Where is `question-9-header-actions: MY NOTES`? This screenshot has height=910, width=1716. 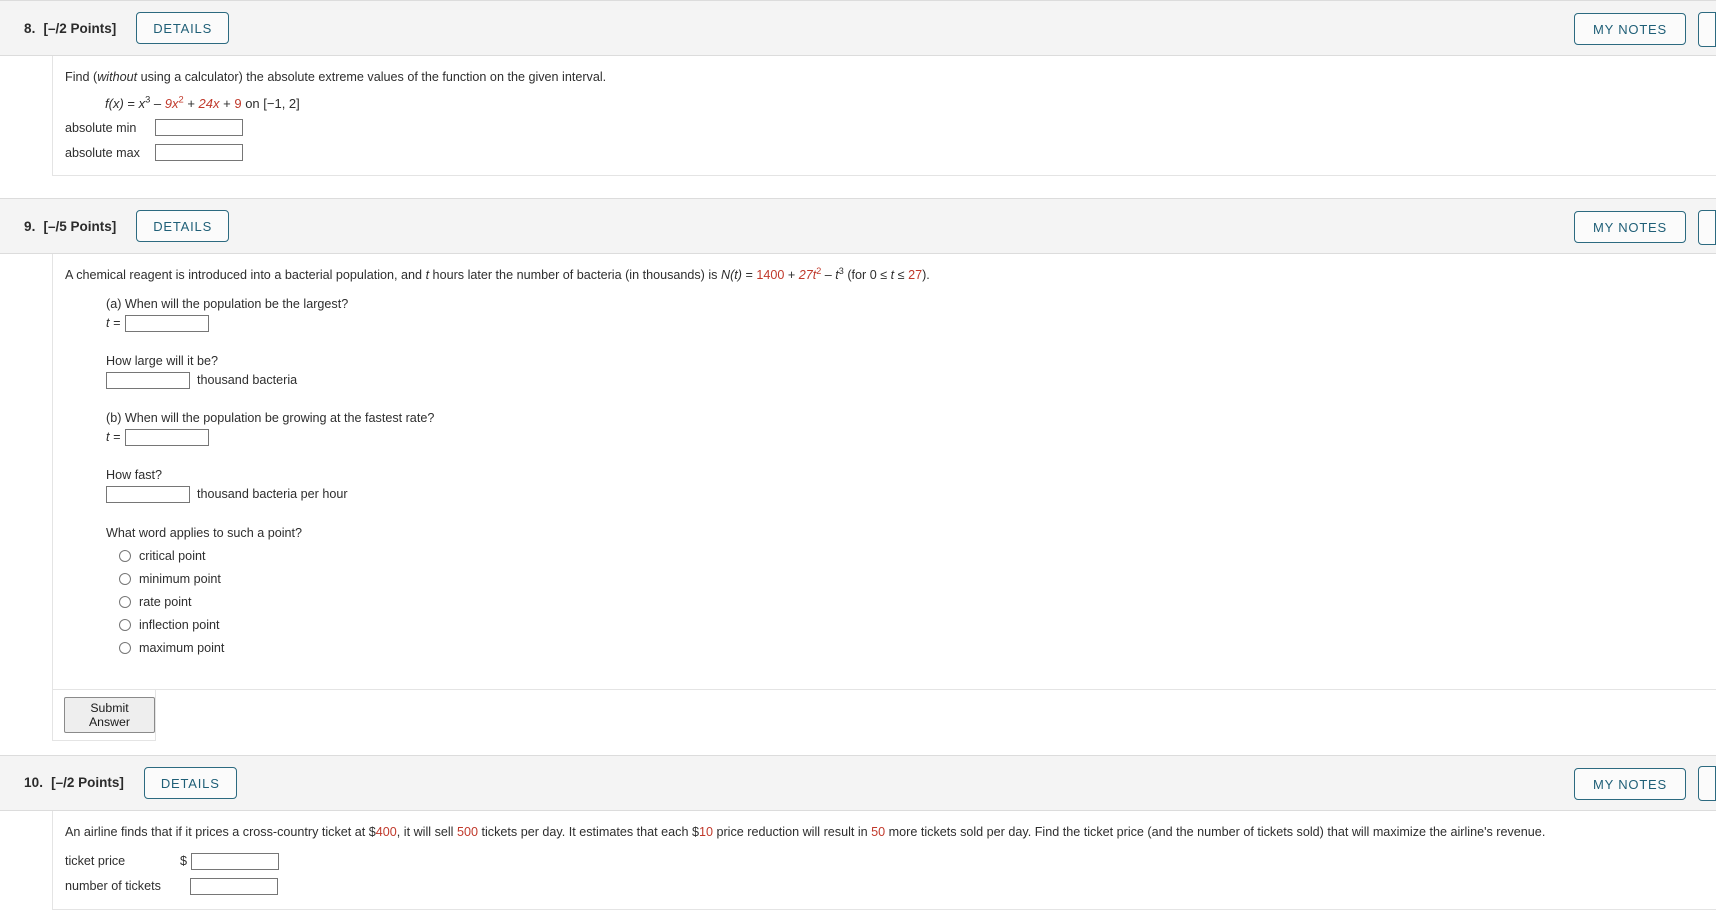 question-9-header-actions: MY NOTES is located at coordinates (1644, 227).